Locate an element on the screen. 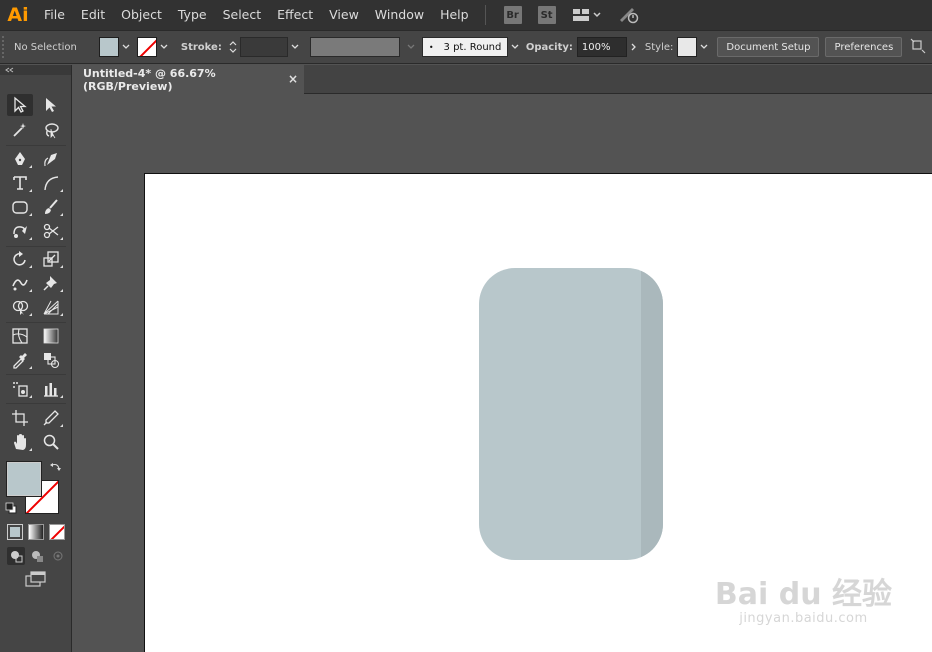 The height and width of the screenshot is (652, 932). gpu-performance-button is located at coordinates (629, 15).